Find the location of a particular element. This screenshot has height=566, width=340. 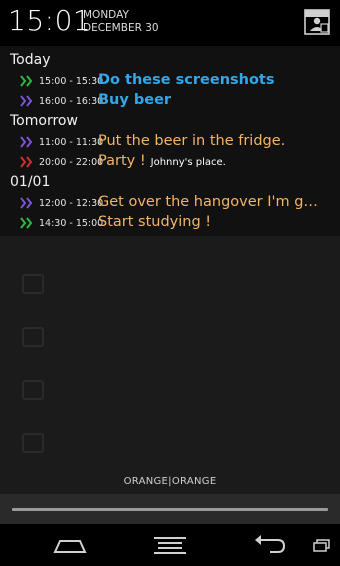

event-time: 15:00 - 15:30 is located at coordinates (71, 81).